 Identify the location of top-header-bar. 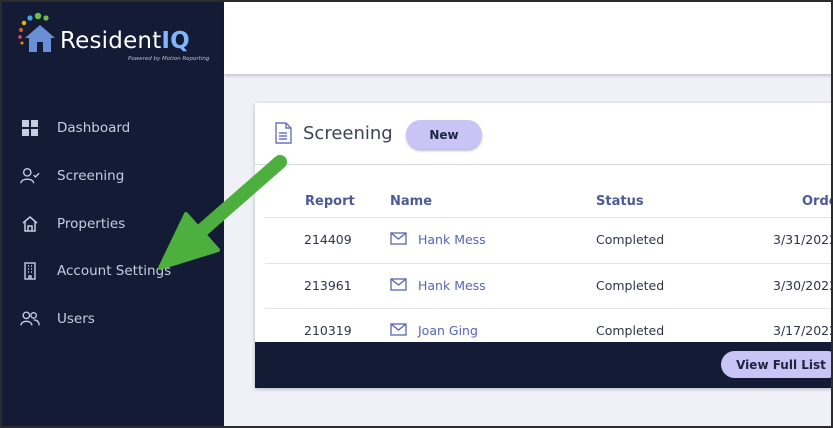
(527, 38).